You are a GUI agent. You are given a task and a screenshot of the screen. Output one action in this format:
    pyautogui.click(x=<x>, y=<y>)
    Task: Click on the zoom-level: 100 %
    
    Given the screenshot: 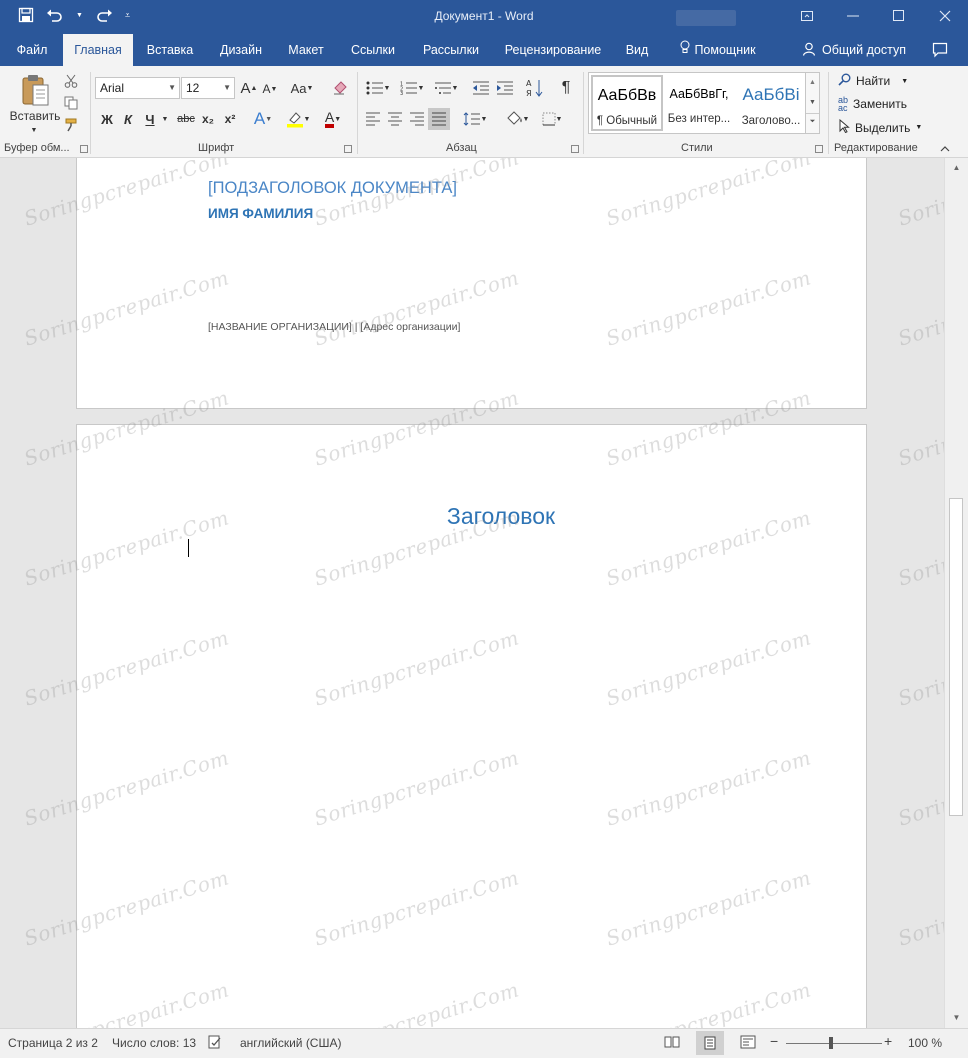 What is the action you would take?
    pyautogui.click(x=925, y=1043)
    